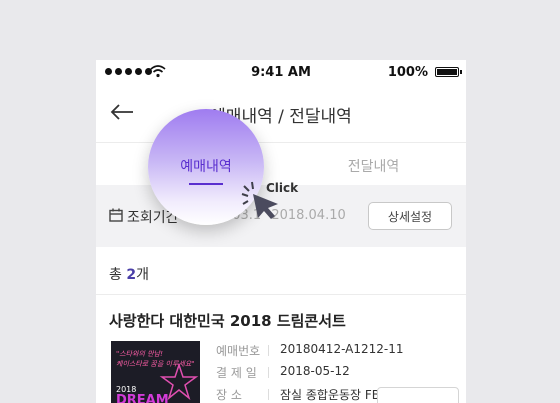 The image size is (560, 403). I want to click on count-number: 2, so click(131, 275).